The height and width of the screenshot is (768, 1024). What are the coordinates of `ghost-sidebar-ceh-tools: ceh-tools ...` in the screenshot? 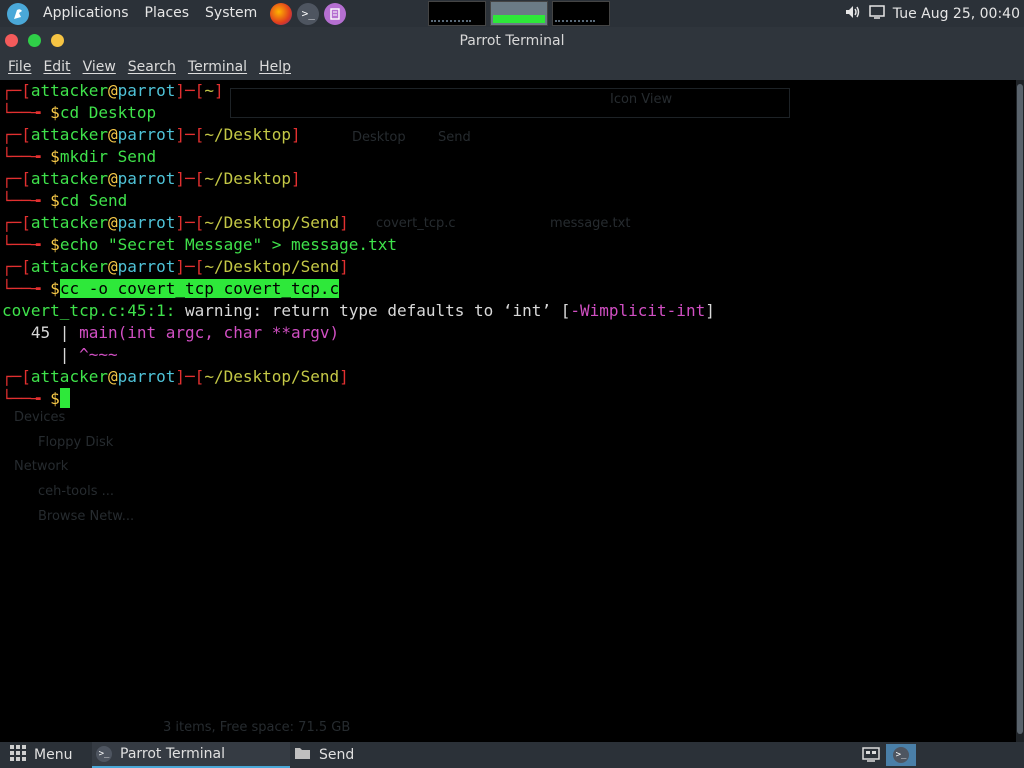 It's located at (76, 491).